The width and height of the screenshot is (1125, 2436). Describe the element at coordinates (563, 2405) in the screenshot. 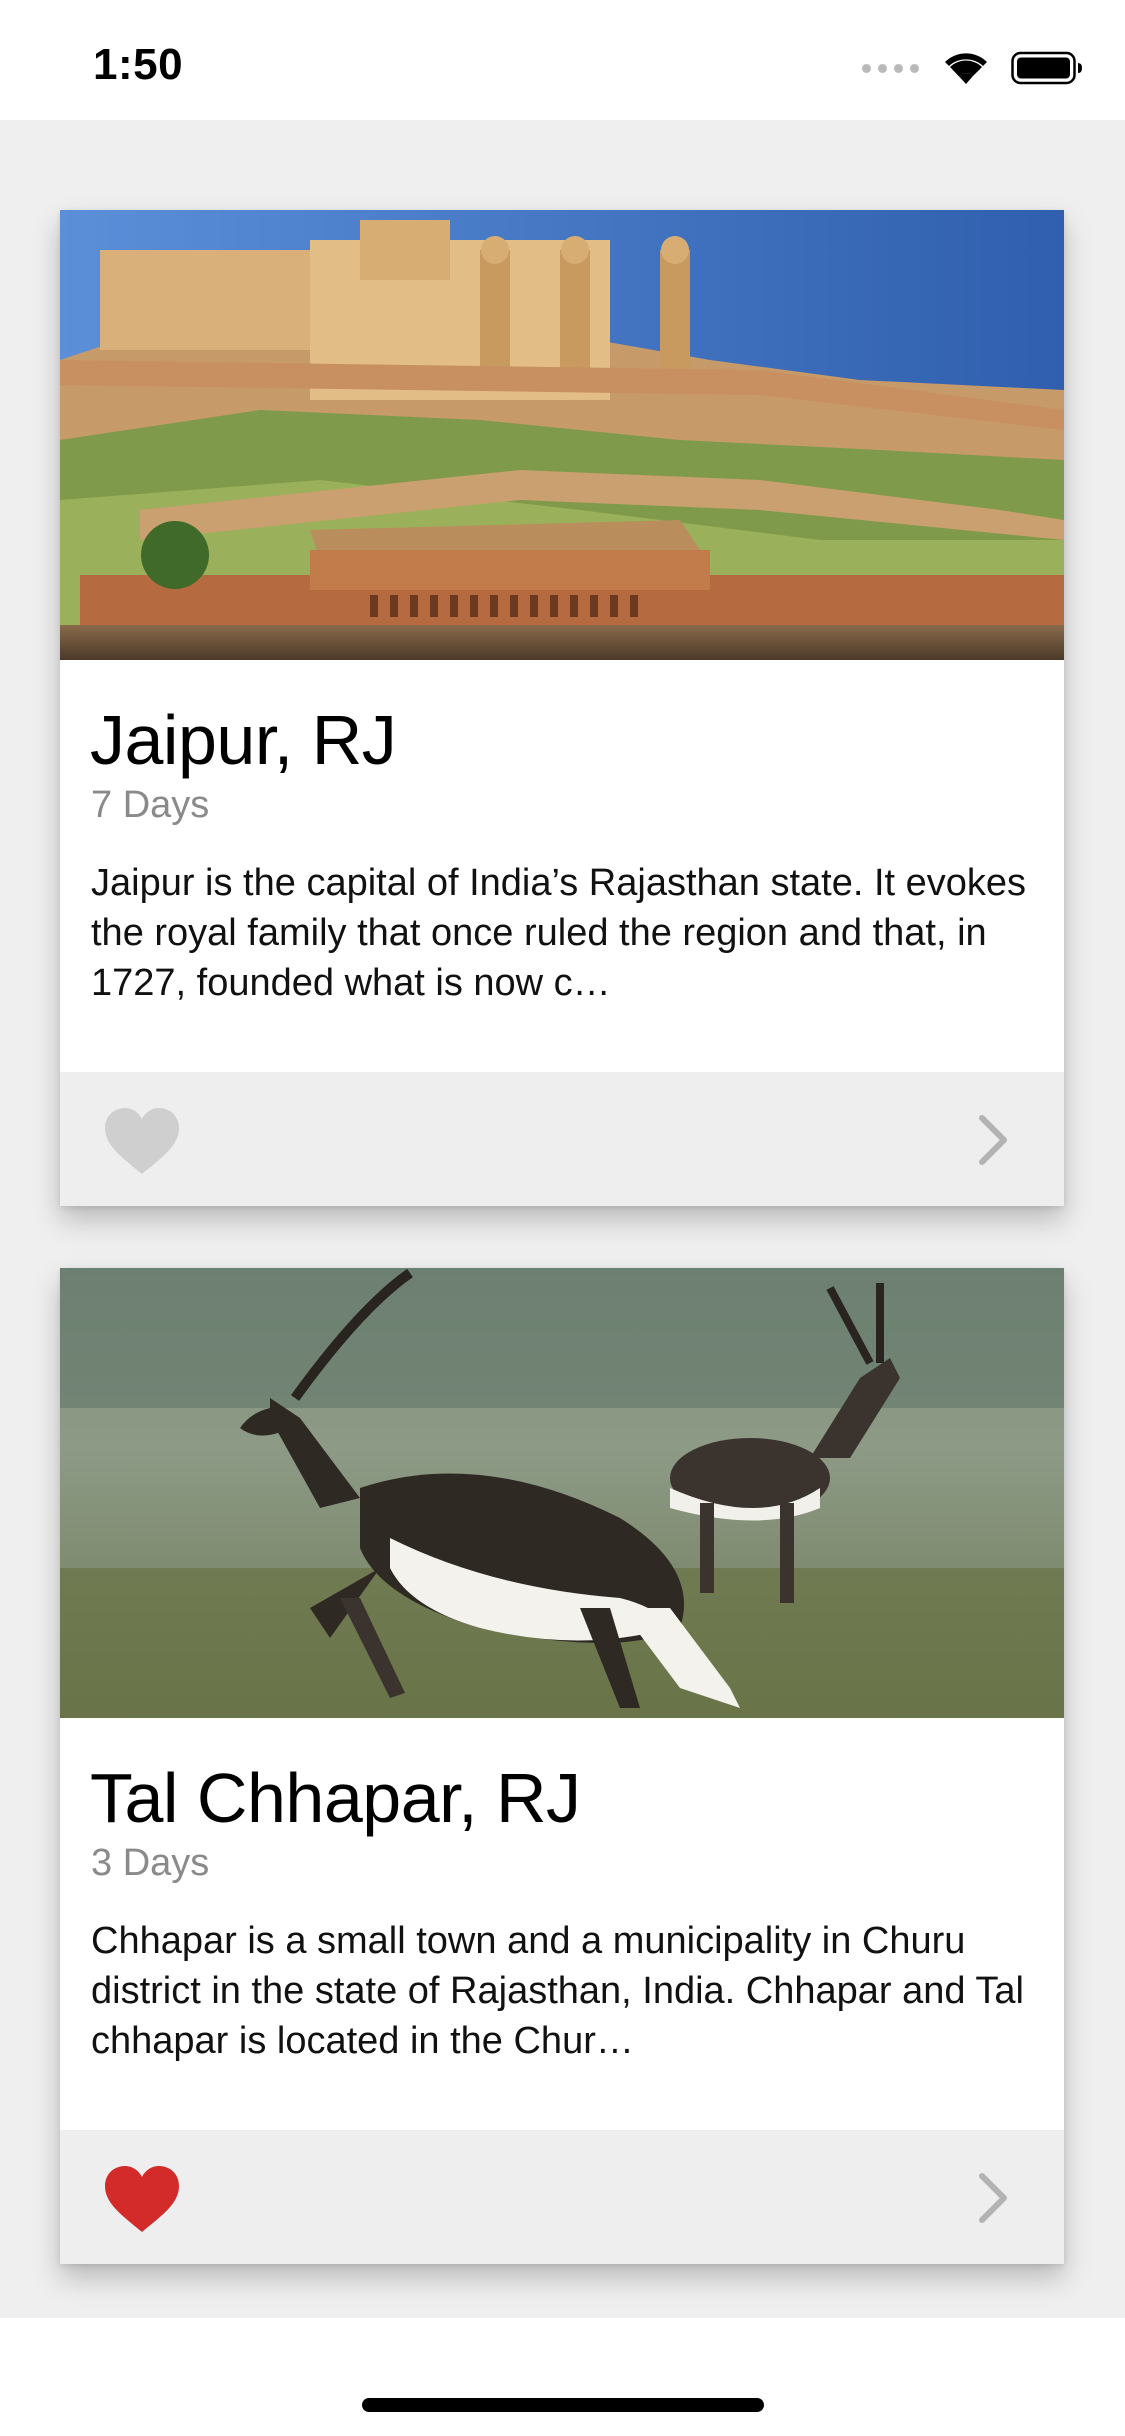

I see `home-indicator` at that location.